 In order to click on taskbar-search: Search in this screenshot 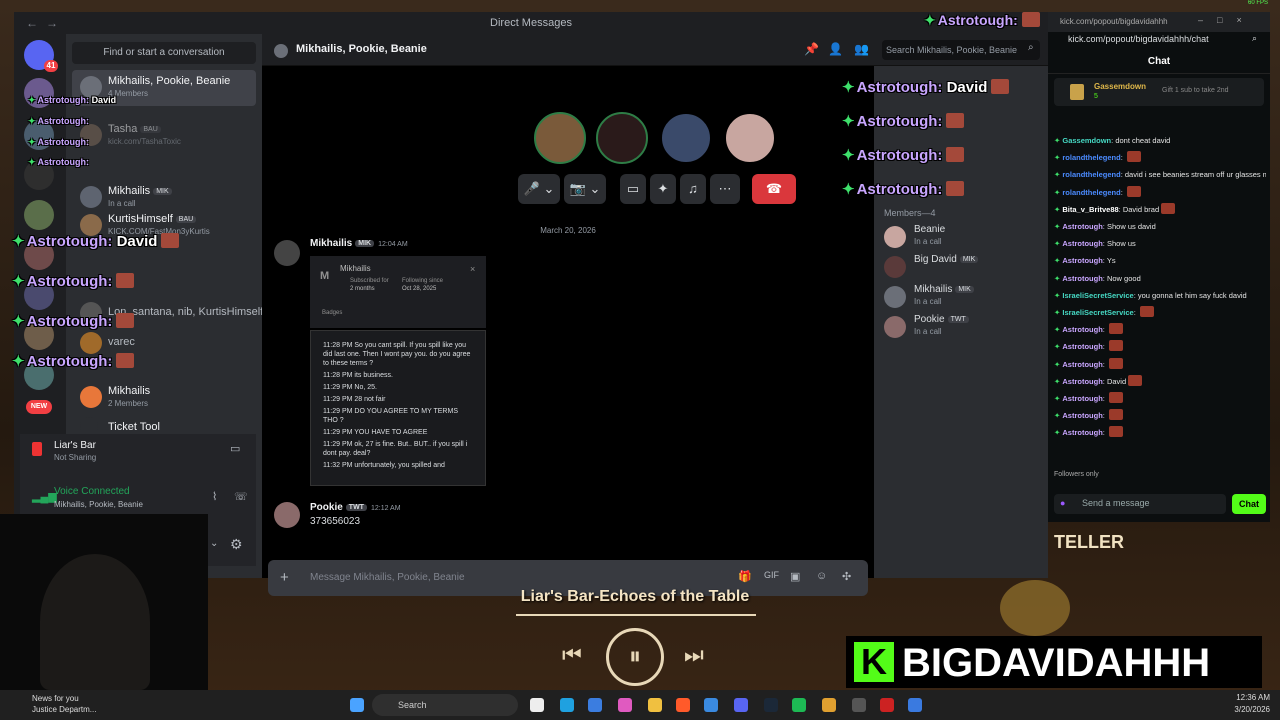, I will do `click(445, 705)`.